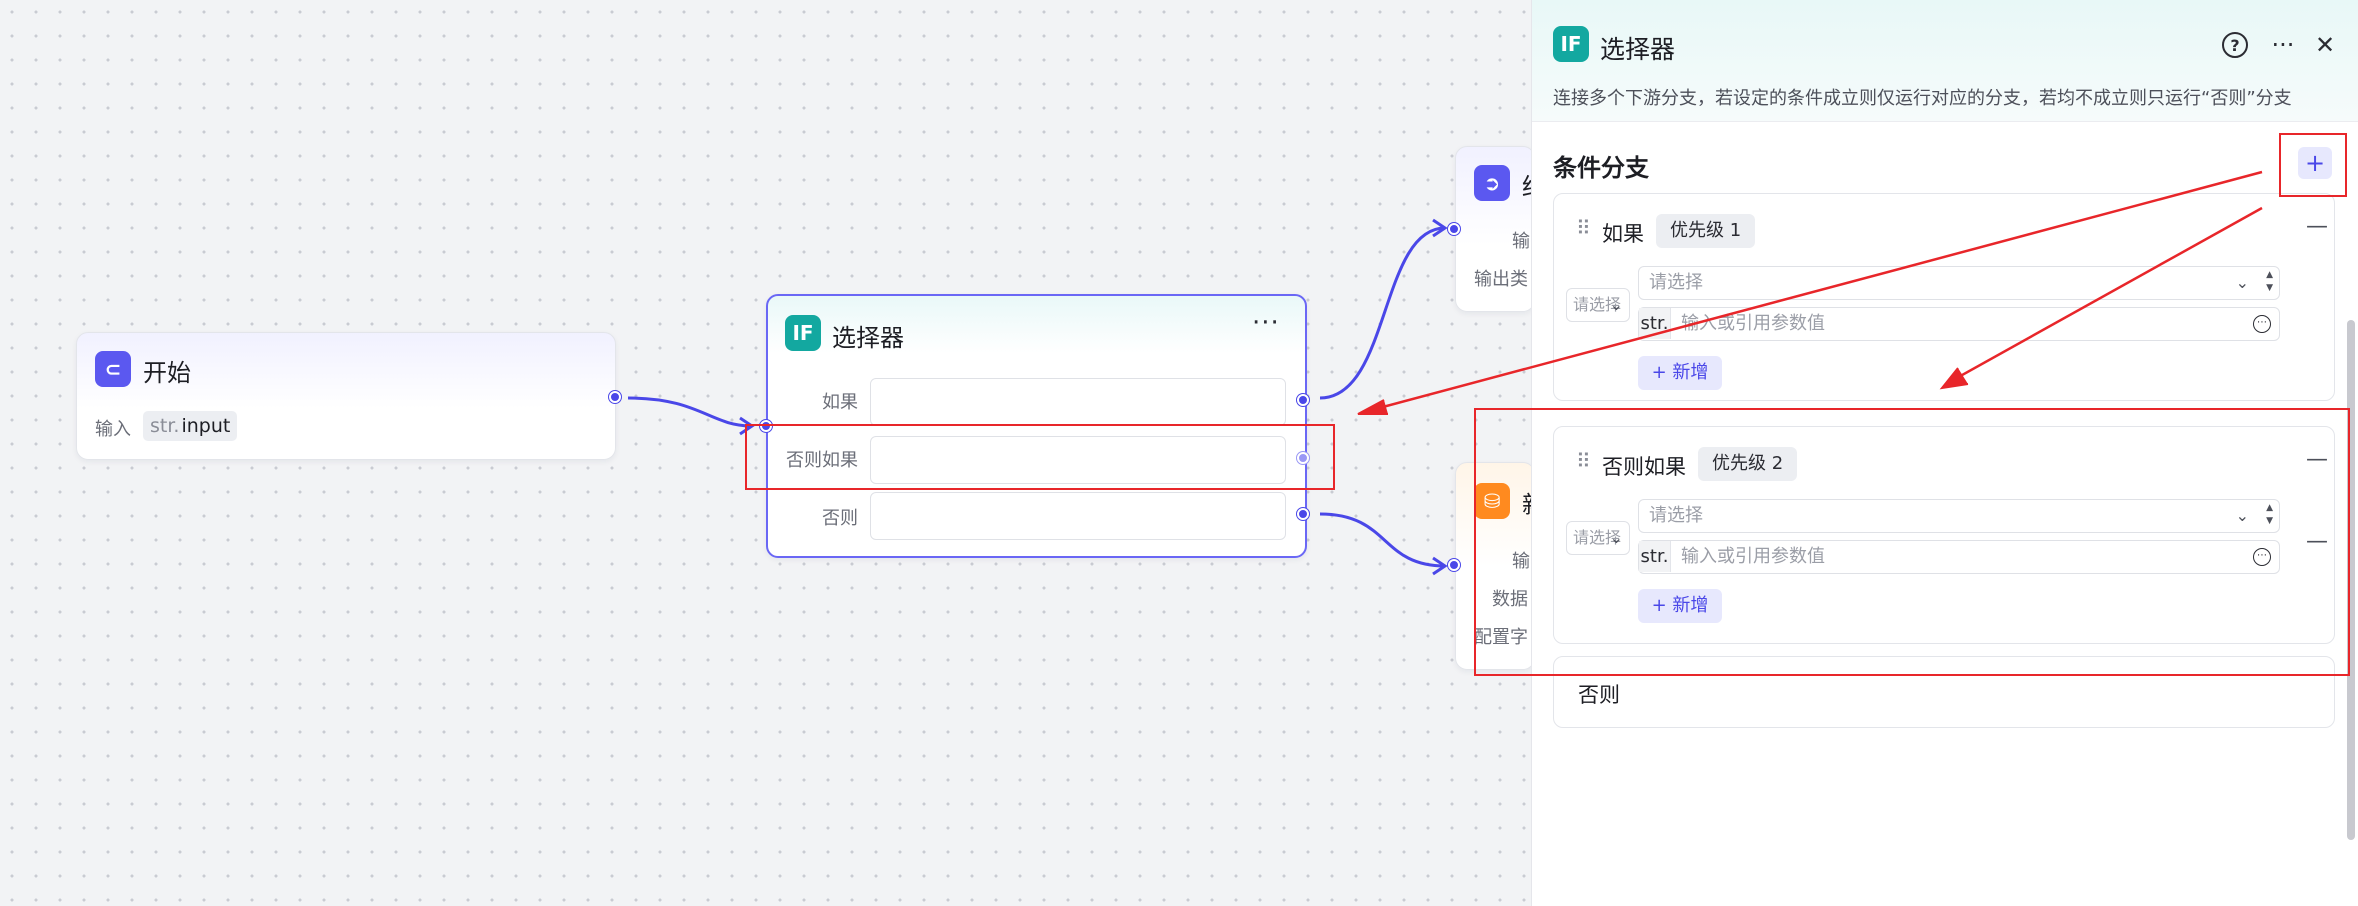  What do you see at coordinates (2104, 296) in the screenshot?
I see `annotation-arrow-to-card` at bounding box center [2104, 296].